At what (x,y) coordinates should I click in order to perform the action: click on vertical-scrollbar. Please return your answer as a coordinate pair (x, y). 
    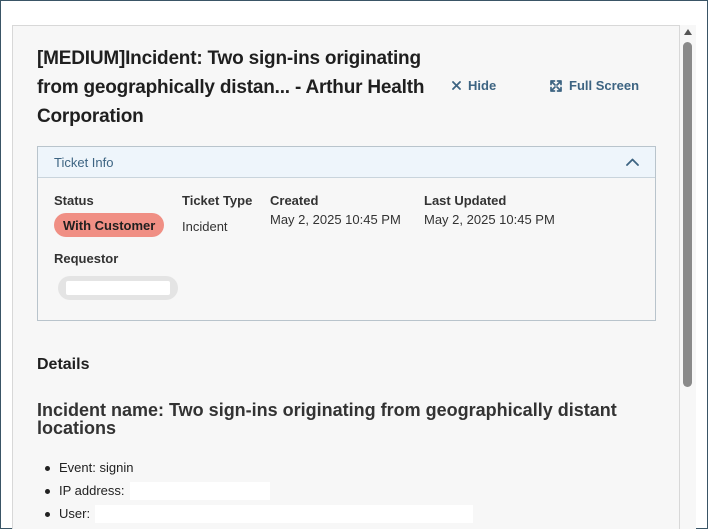
    Looking at the image, I should click on (688, 277).